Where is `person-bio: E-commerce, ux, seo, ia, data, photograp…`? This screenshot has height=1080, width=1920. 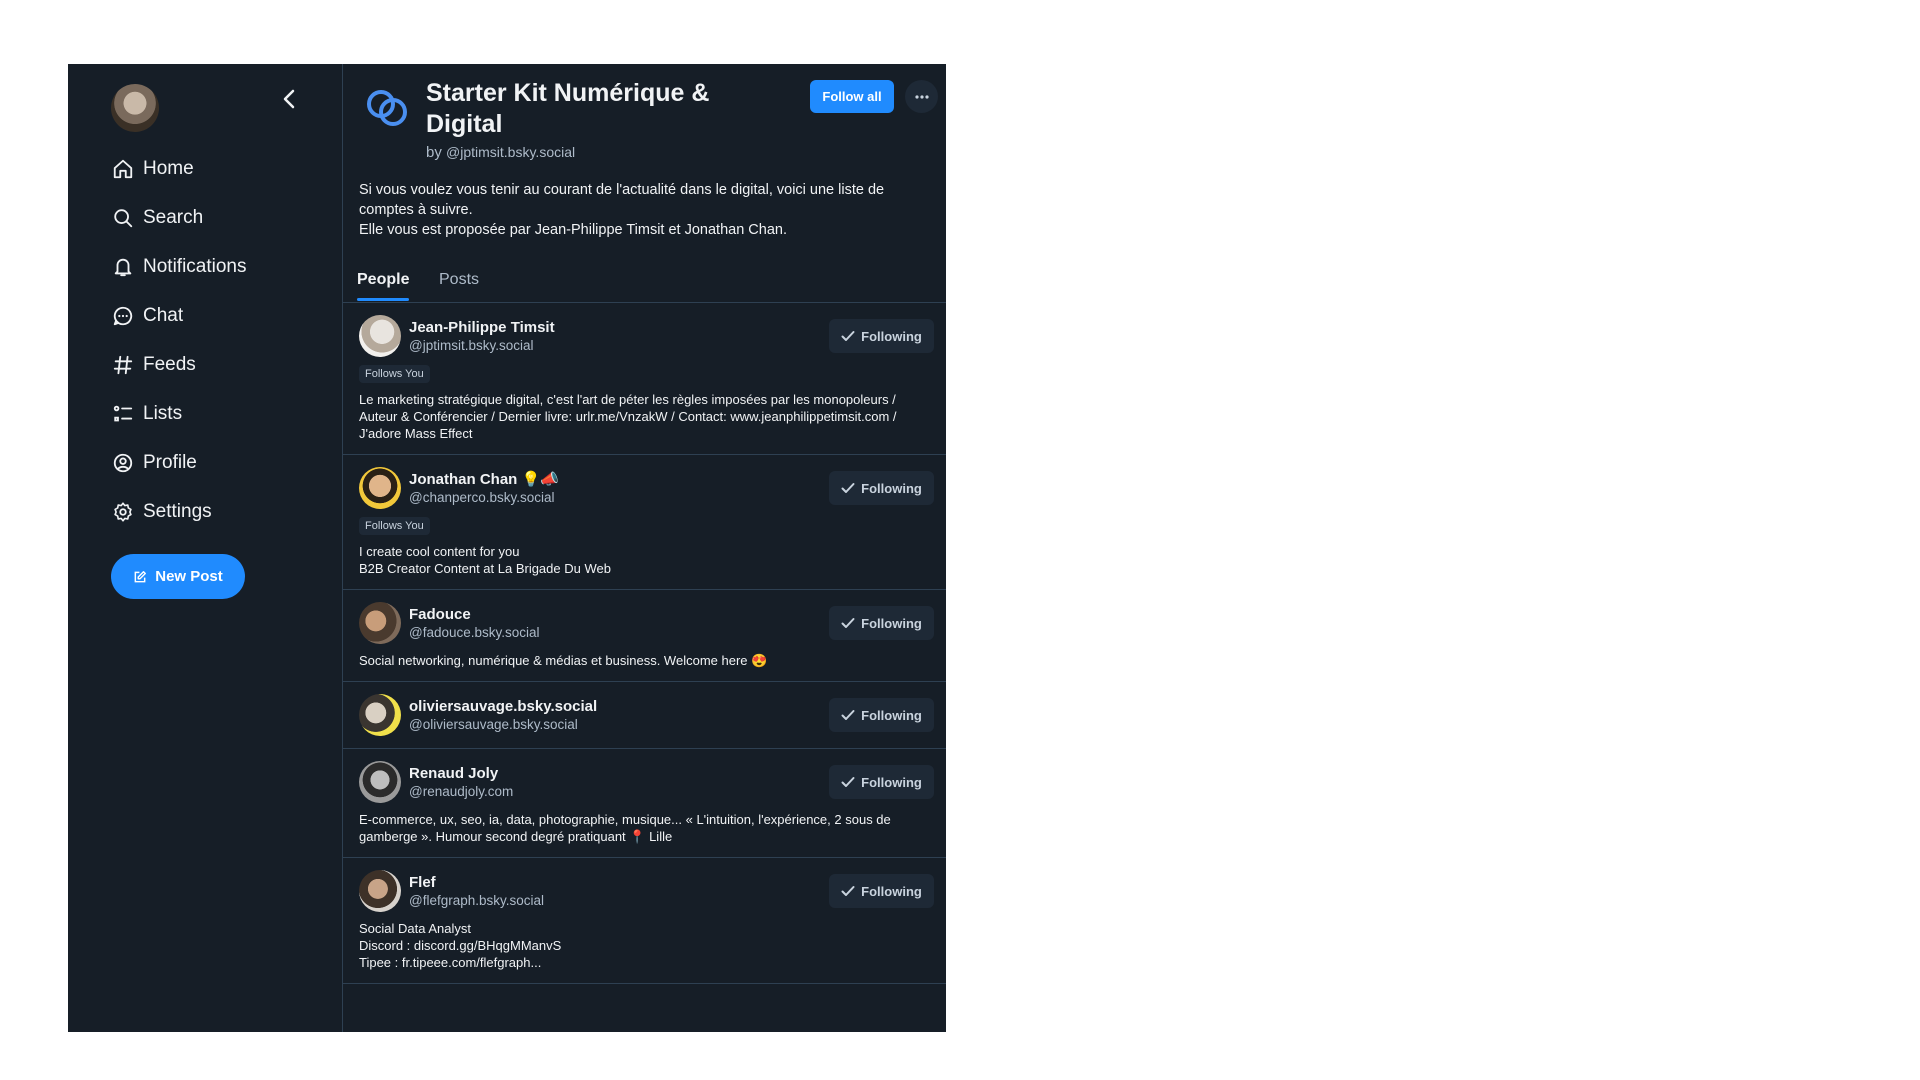
person-bio: E-commerce, ux, seo, ia, data, photograp… is located at coordinates (625, 828).